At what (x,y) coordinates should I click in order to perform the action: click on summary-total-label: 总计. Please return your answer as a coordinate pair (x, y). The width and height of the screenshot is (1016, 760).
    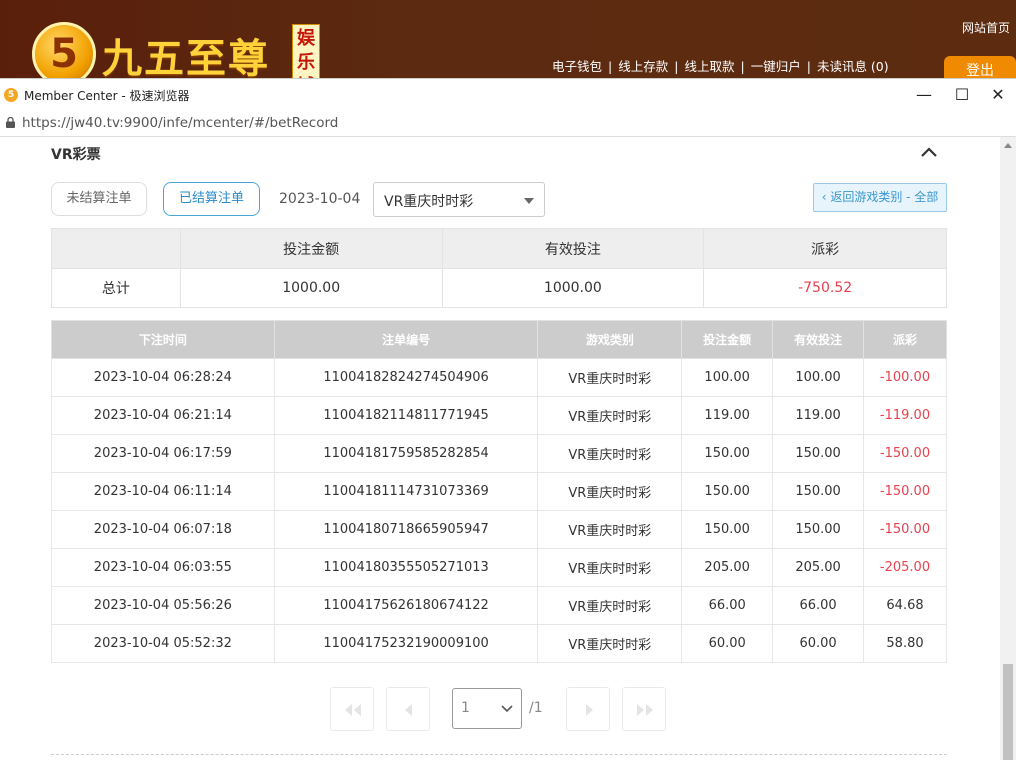
    Looking at the image, I should click on (116, 288).